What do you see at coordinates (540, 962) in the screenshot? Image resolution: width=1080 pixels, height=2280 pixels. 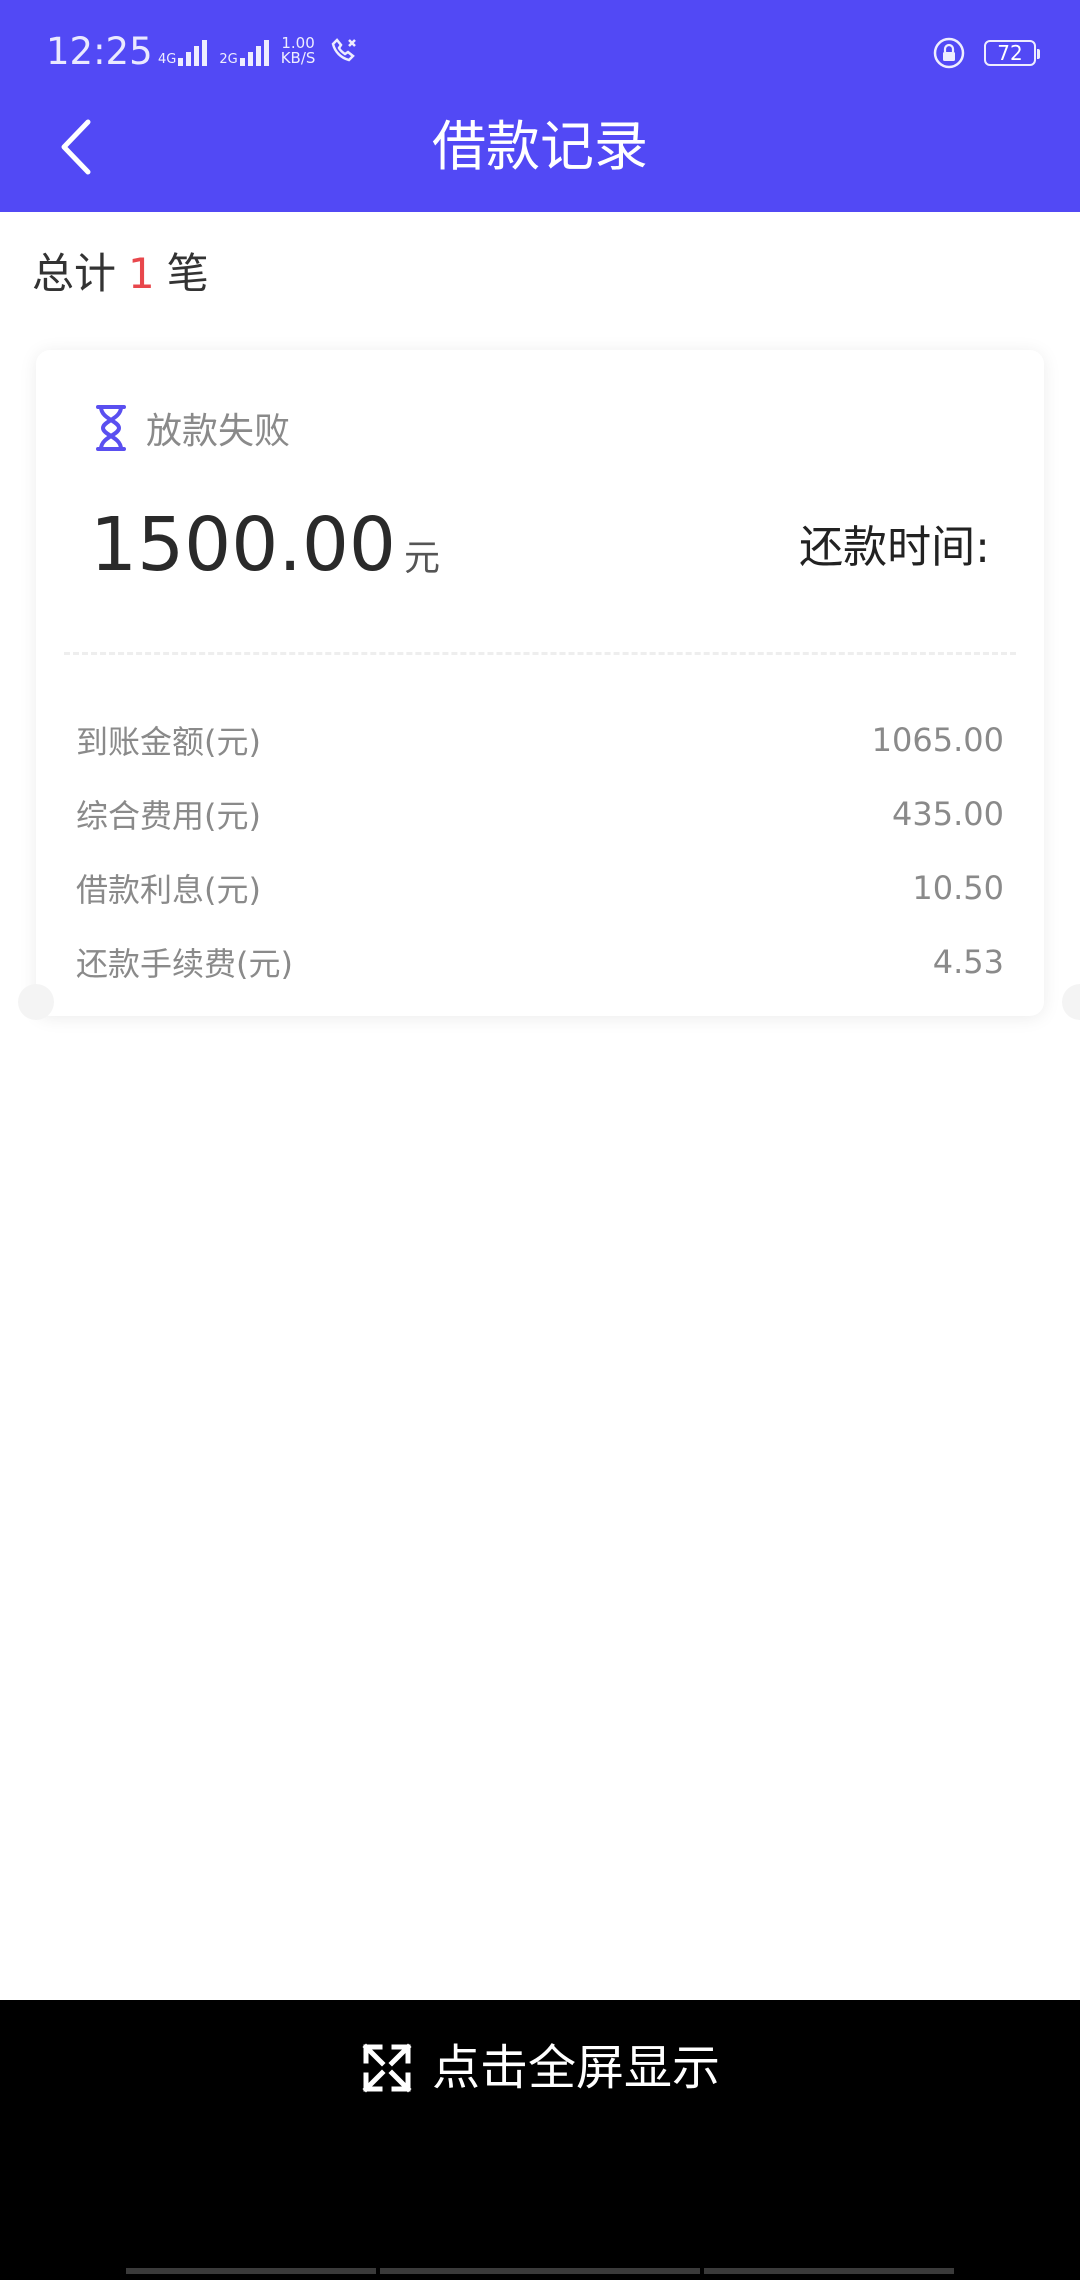 I see `detail-row-handling-fee: 还款手续费(元) 4.53` at bounding box center [540, 962].